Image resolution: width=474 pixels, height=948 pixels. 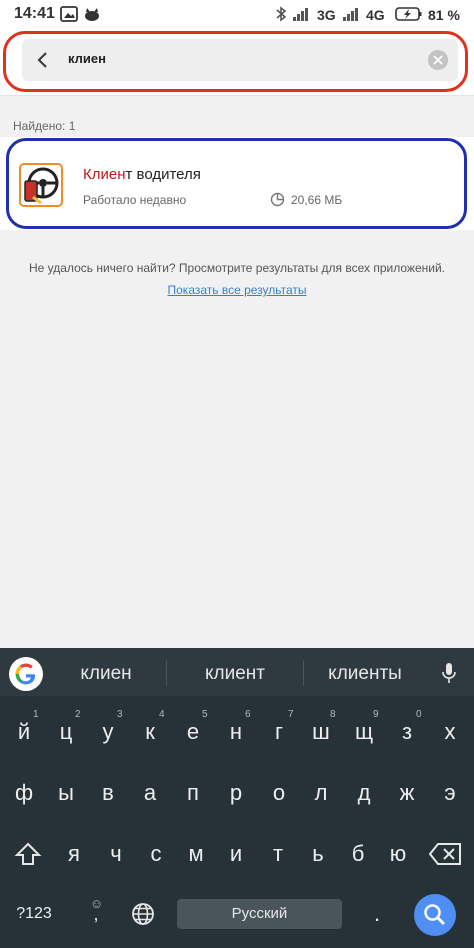 I want to click on emoji-icon: ☺, so click(x=97, y=903).